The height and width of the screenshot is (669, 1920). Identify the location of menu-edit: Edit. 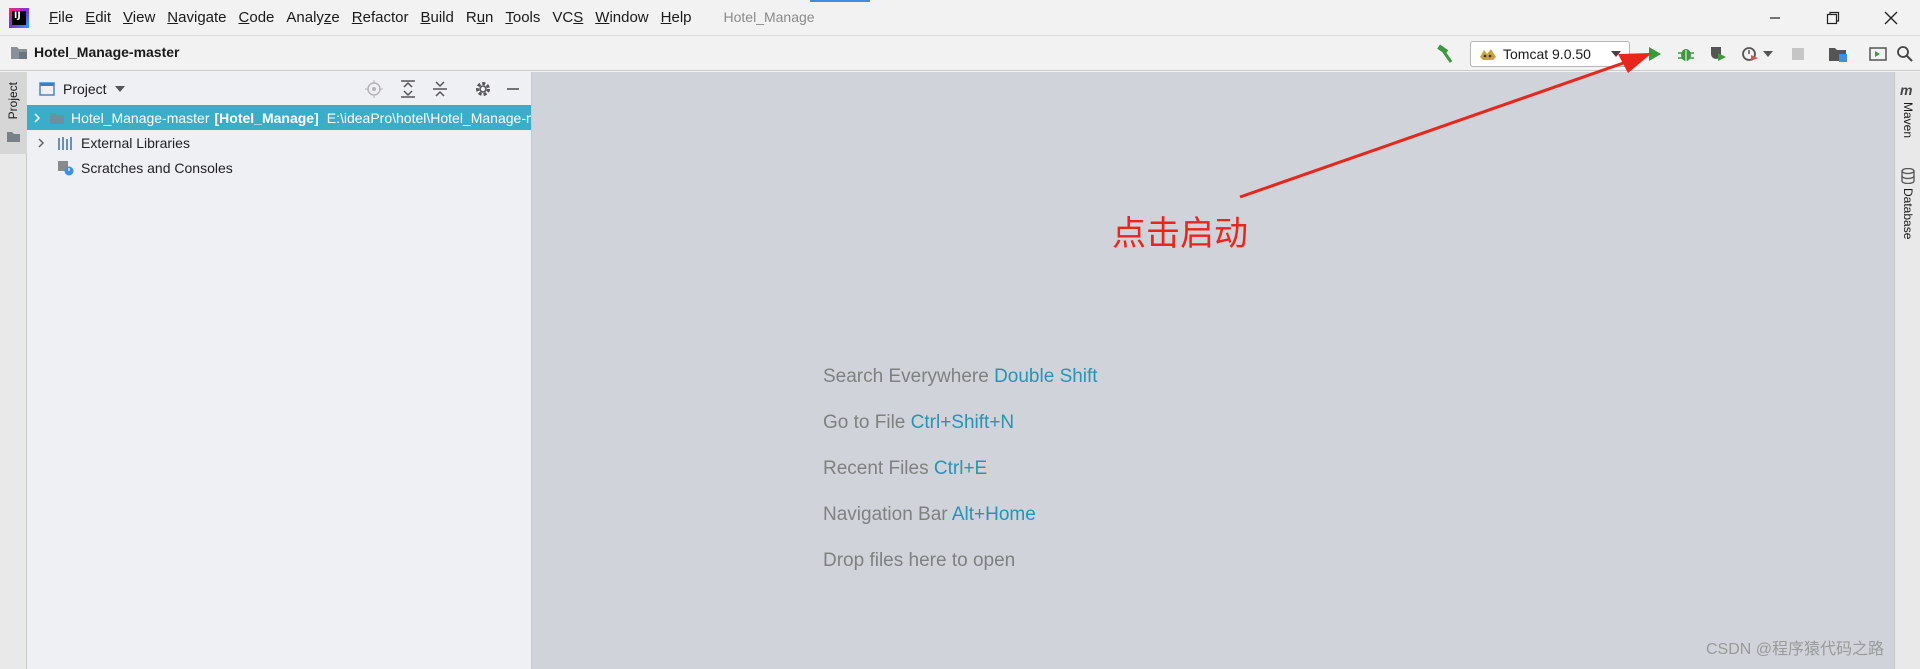
(98, 17).